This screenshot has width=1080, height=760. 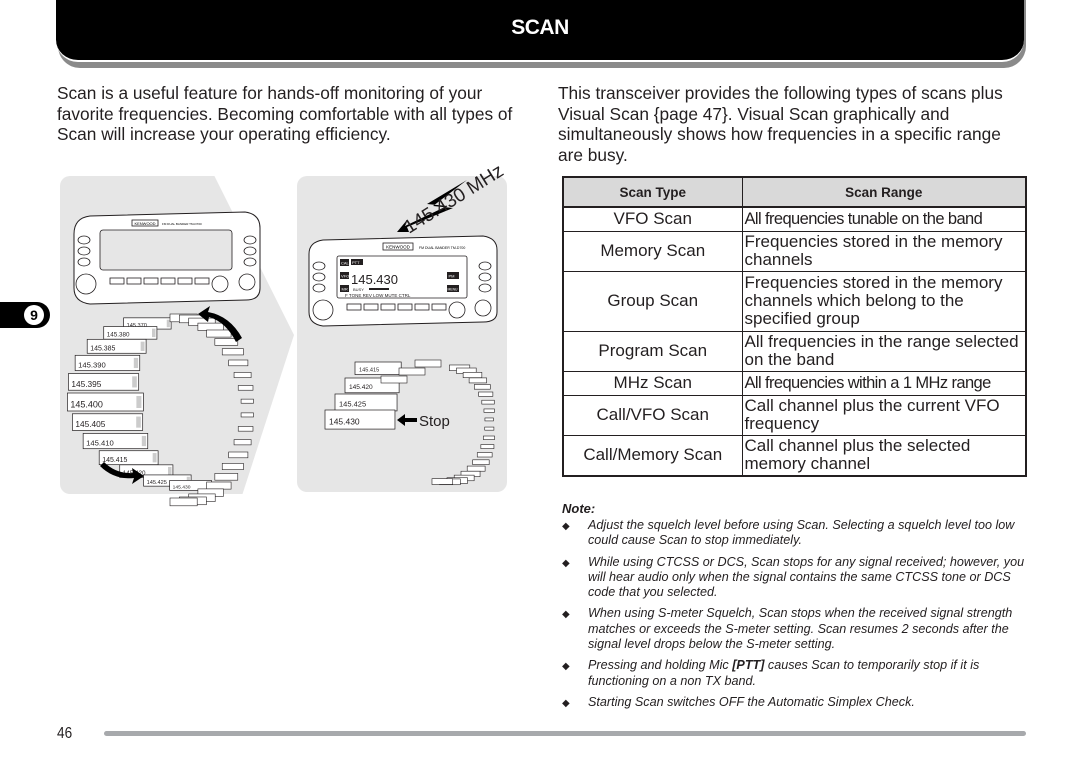 I want to click on scan-range-cell: All frequencies tunable on the band, so click(x=884, y=219).